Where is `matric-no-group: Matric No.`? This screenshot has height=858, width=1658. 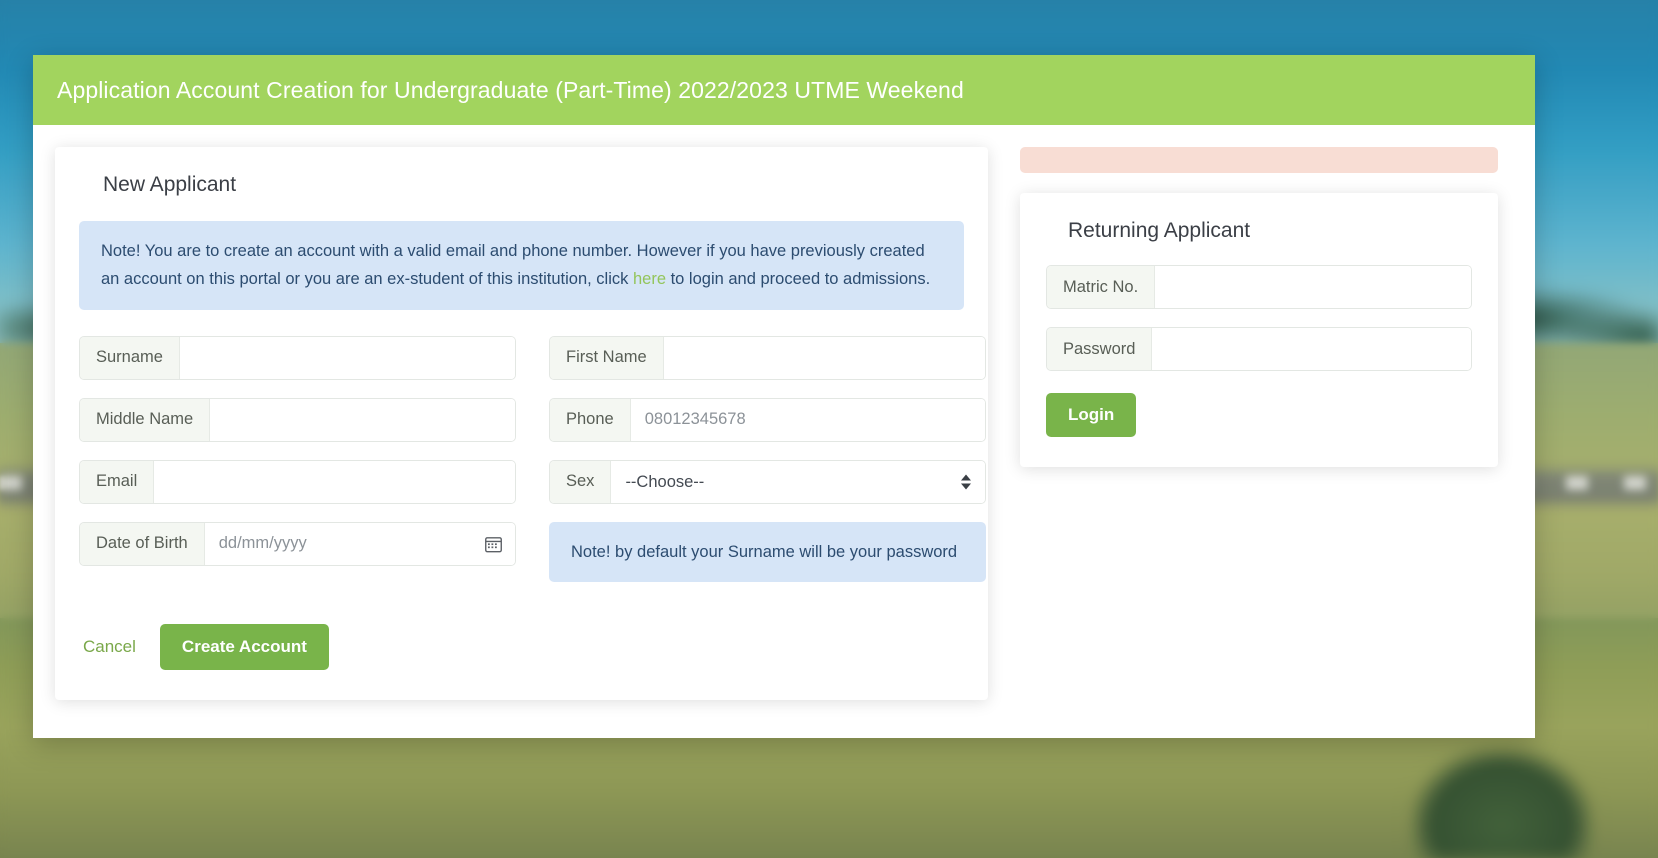
matric-no-group: Matric No. is located at coordinates (1259, 287).